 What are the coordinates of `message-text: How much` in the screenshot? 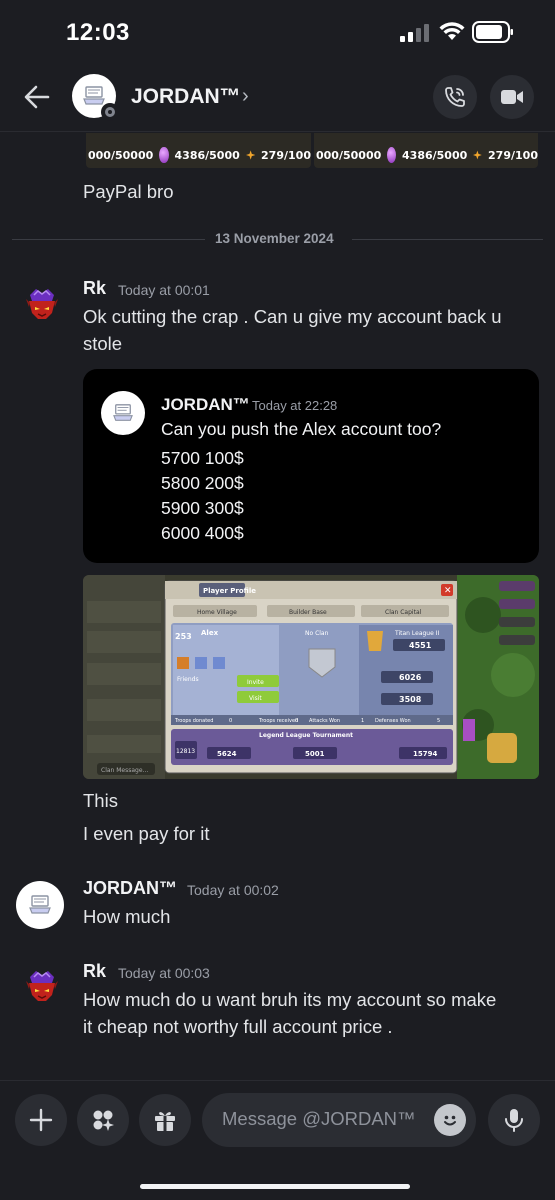 It's located at (127, 916).